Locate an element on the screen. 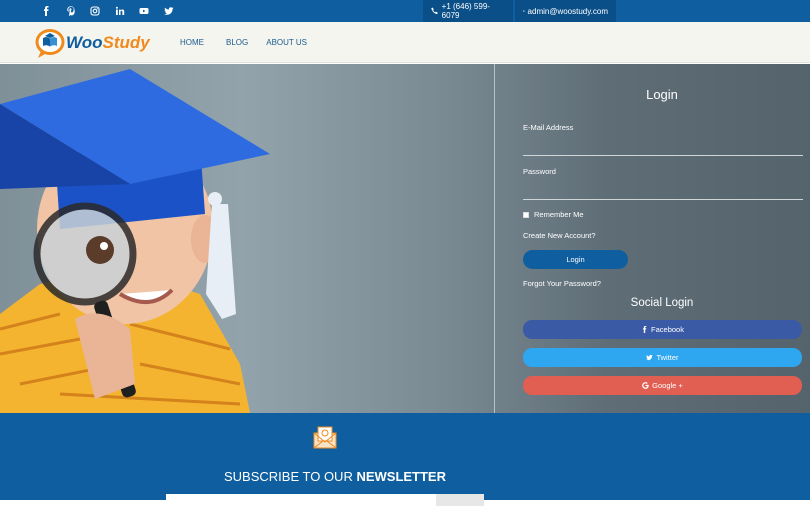 This screenshot has width=810, height=506. remember-me: Remember Me is located at coordinates (553, 214).